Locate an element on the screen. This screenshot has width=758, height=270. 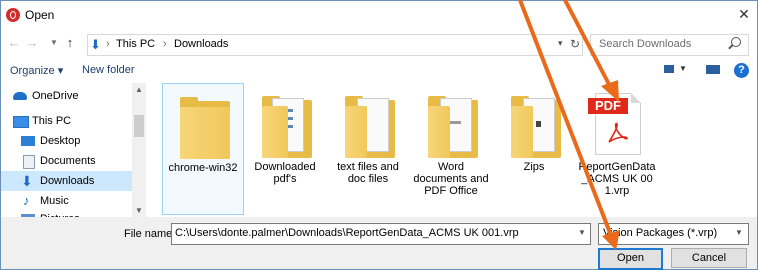
sidebar-item-label: Documents is located at coordinates (68, 161).